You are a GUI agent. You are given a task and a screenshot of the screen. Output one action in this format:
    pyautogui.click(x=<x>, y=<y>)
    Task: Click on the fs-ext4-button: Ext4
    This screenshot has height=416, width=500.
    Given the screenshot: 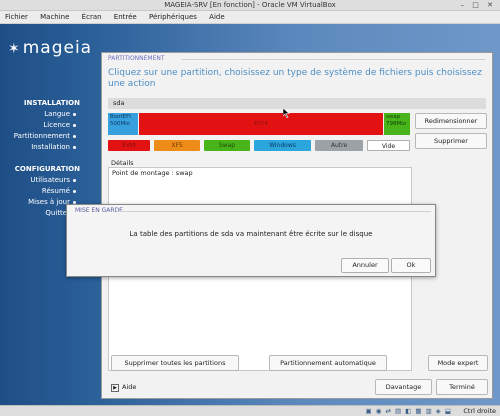 What is the action you would take?
    pyautogui.click(x=129, y=145)
    